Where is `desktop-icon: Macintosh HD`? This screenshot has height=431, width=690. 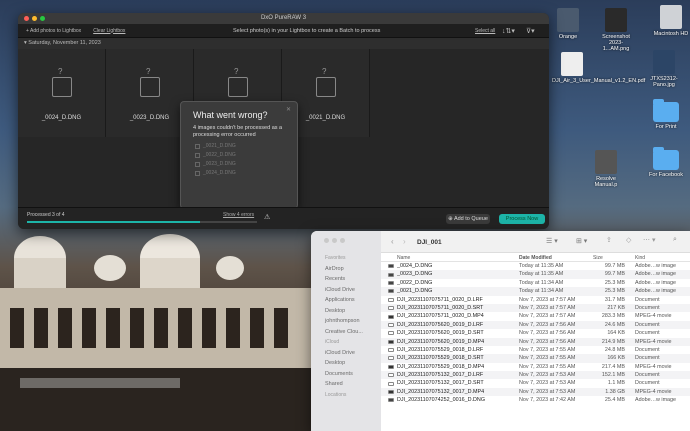 desktop-icon: Macintosh HD is located at coordinates (670, 21).